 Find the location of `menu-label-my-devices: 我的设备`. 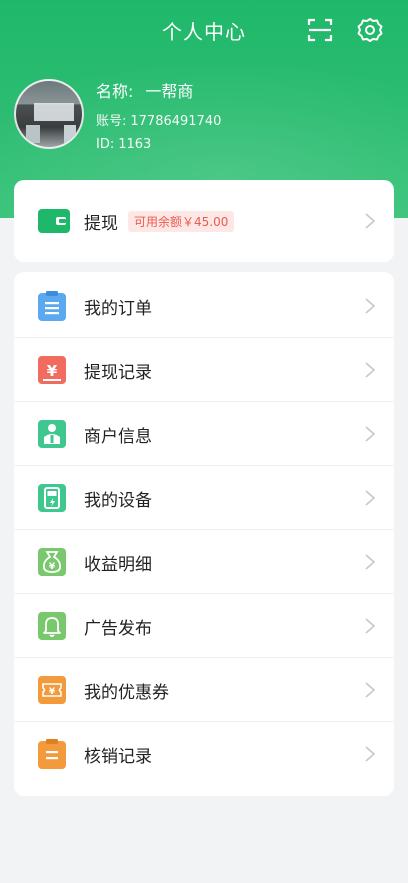

menu-label-my-devices: 我的设备 is located at coordinates (118, 500).